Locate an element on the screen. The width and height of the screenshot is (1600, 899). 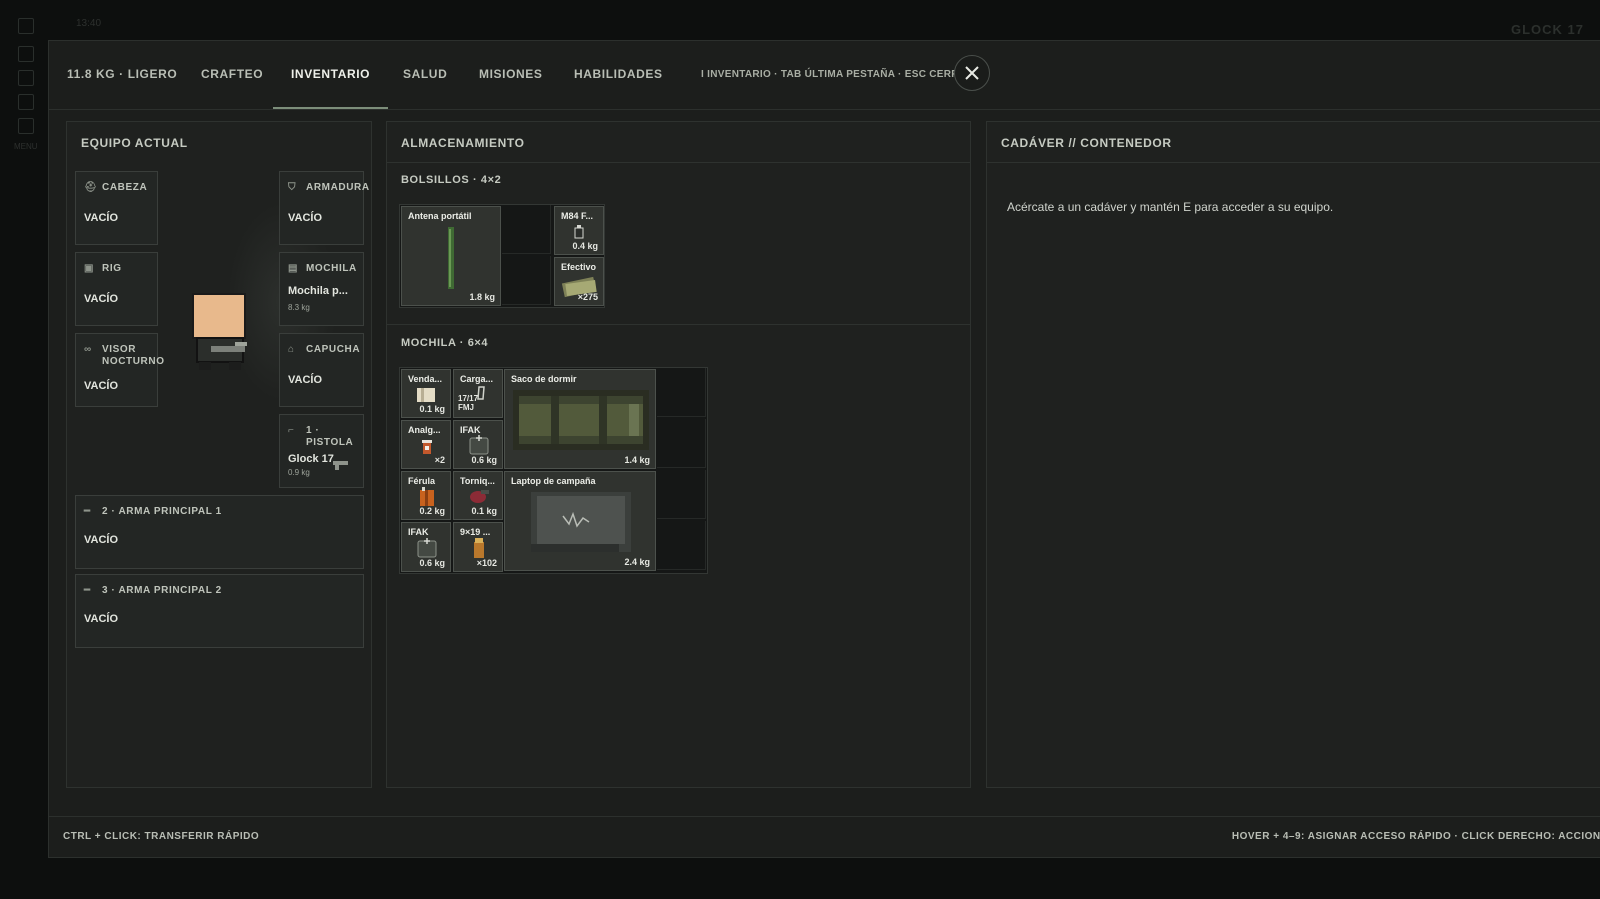
rig-icon: ▣ is located at coordinates (89, 268).